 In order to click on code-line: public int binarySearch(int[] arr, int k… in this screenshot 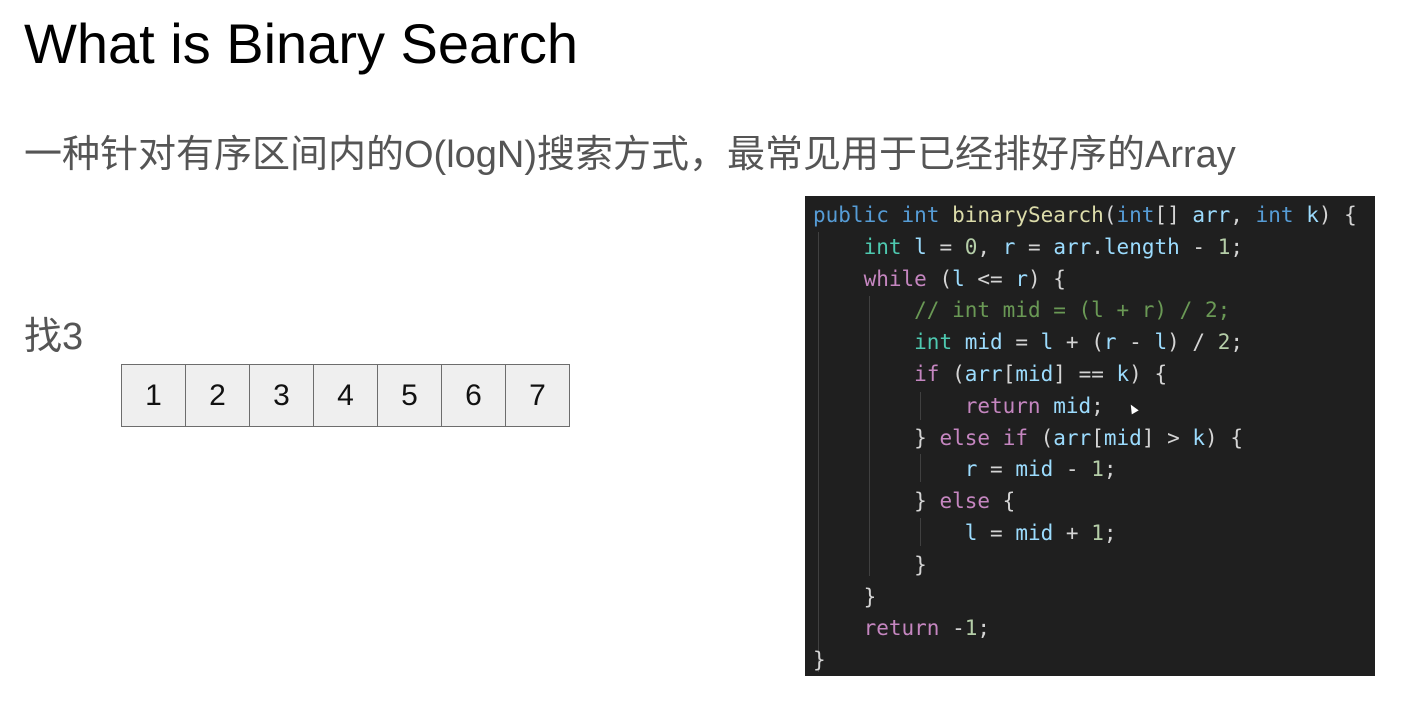, I will do `click(1085, 215)`.